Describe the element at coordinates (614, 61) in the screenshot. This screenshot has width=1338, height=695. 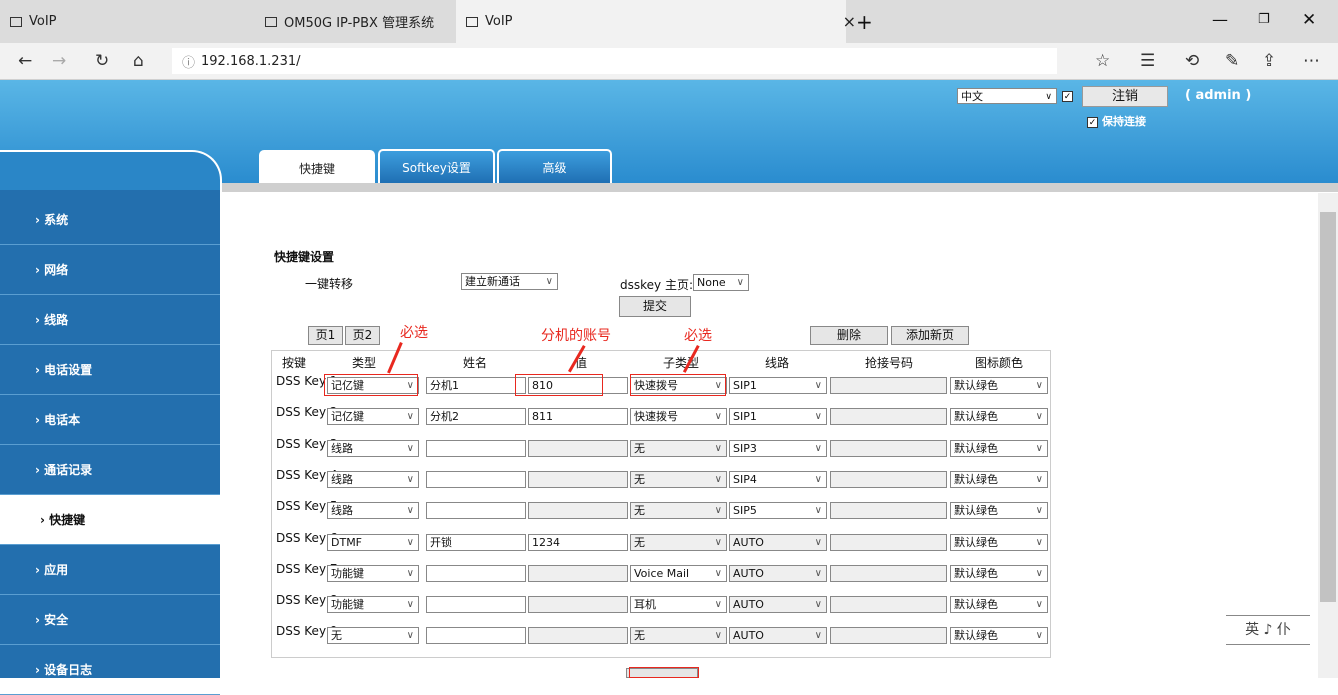
I see `url-field: ⓘ 192.168.1.231/` at that location.